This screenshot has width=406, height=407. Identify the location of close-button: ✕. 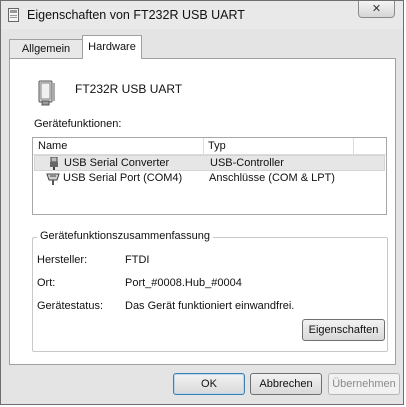
(376, 9).